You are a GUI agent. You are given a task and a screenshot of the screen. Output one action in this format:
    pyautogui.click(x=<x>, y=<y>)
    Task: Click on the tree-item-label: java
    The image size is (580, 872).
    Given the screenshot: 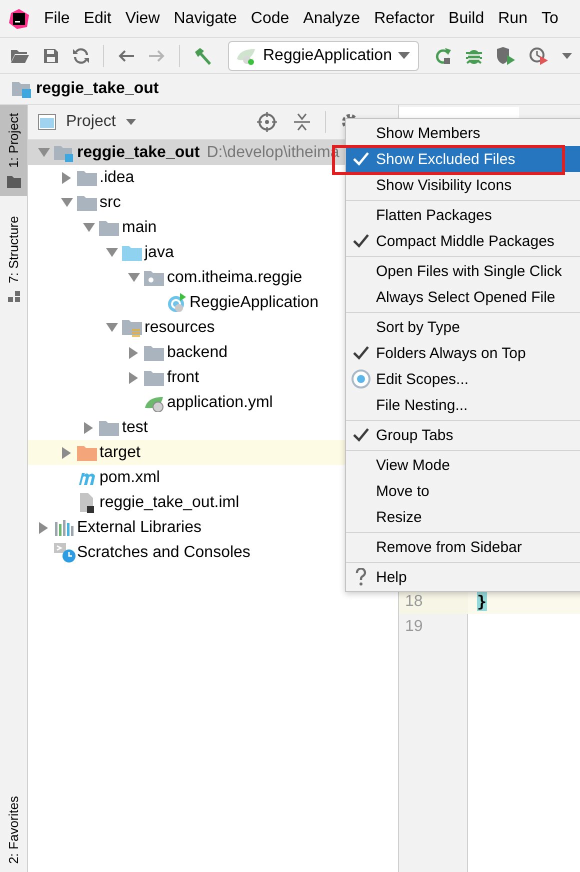 What is the action you would take?
    pyautogui.click(x=159, y=253)
    